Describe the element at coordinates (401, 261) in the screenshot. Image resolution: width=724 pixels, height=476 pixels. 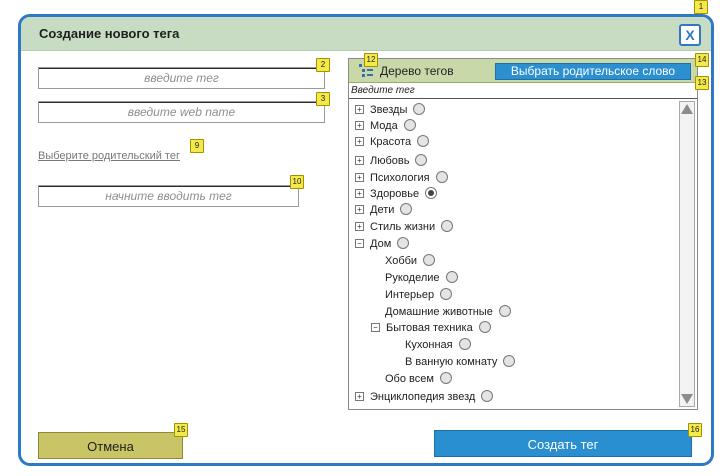
I see `tree-node-label: Хобби` at that location.